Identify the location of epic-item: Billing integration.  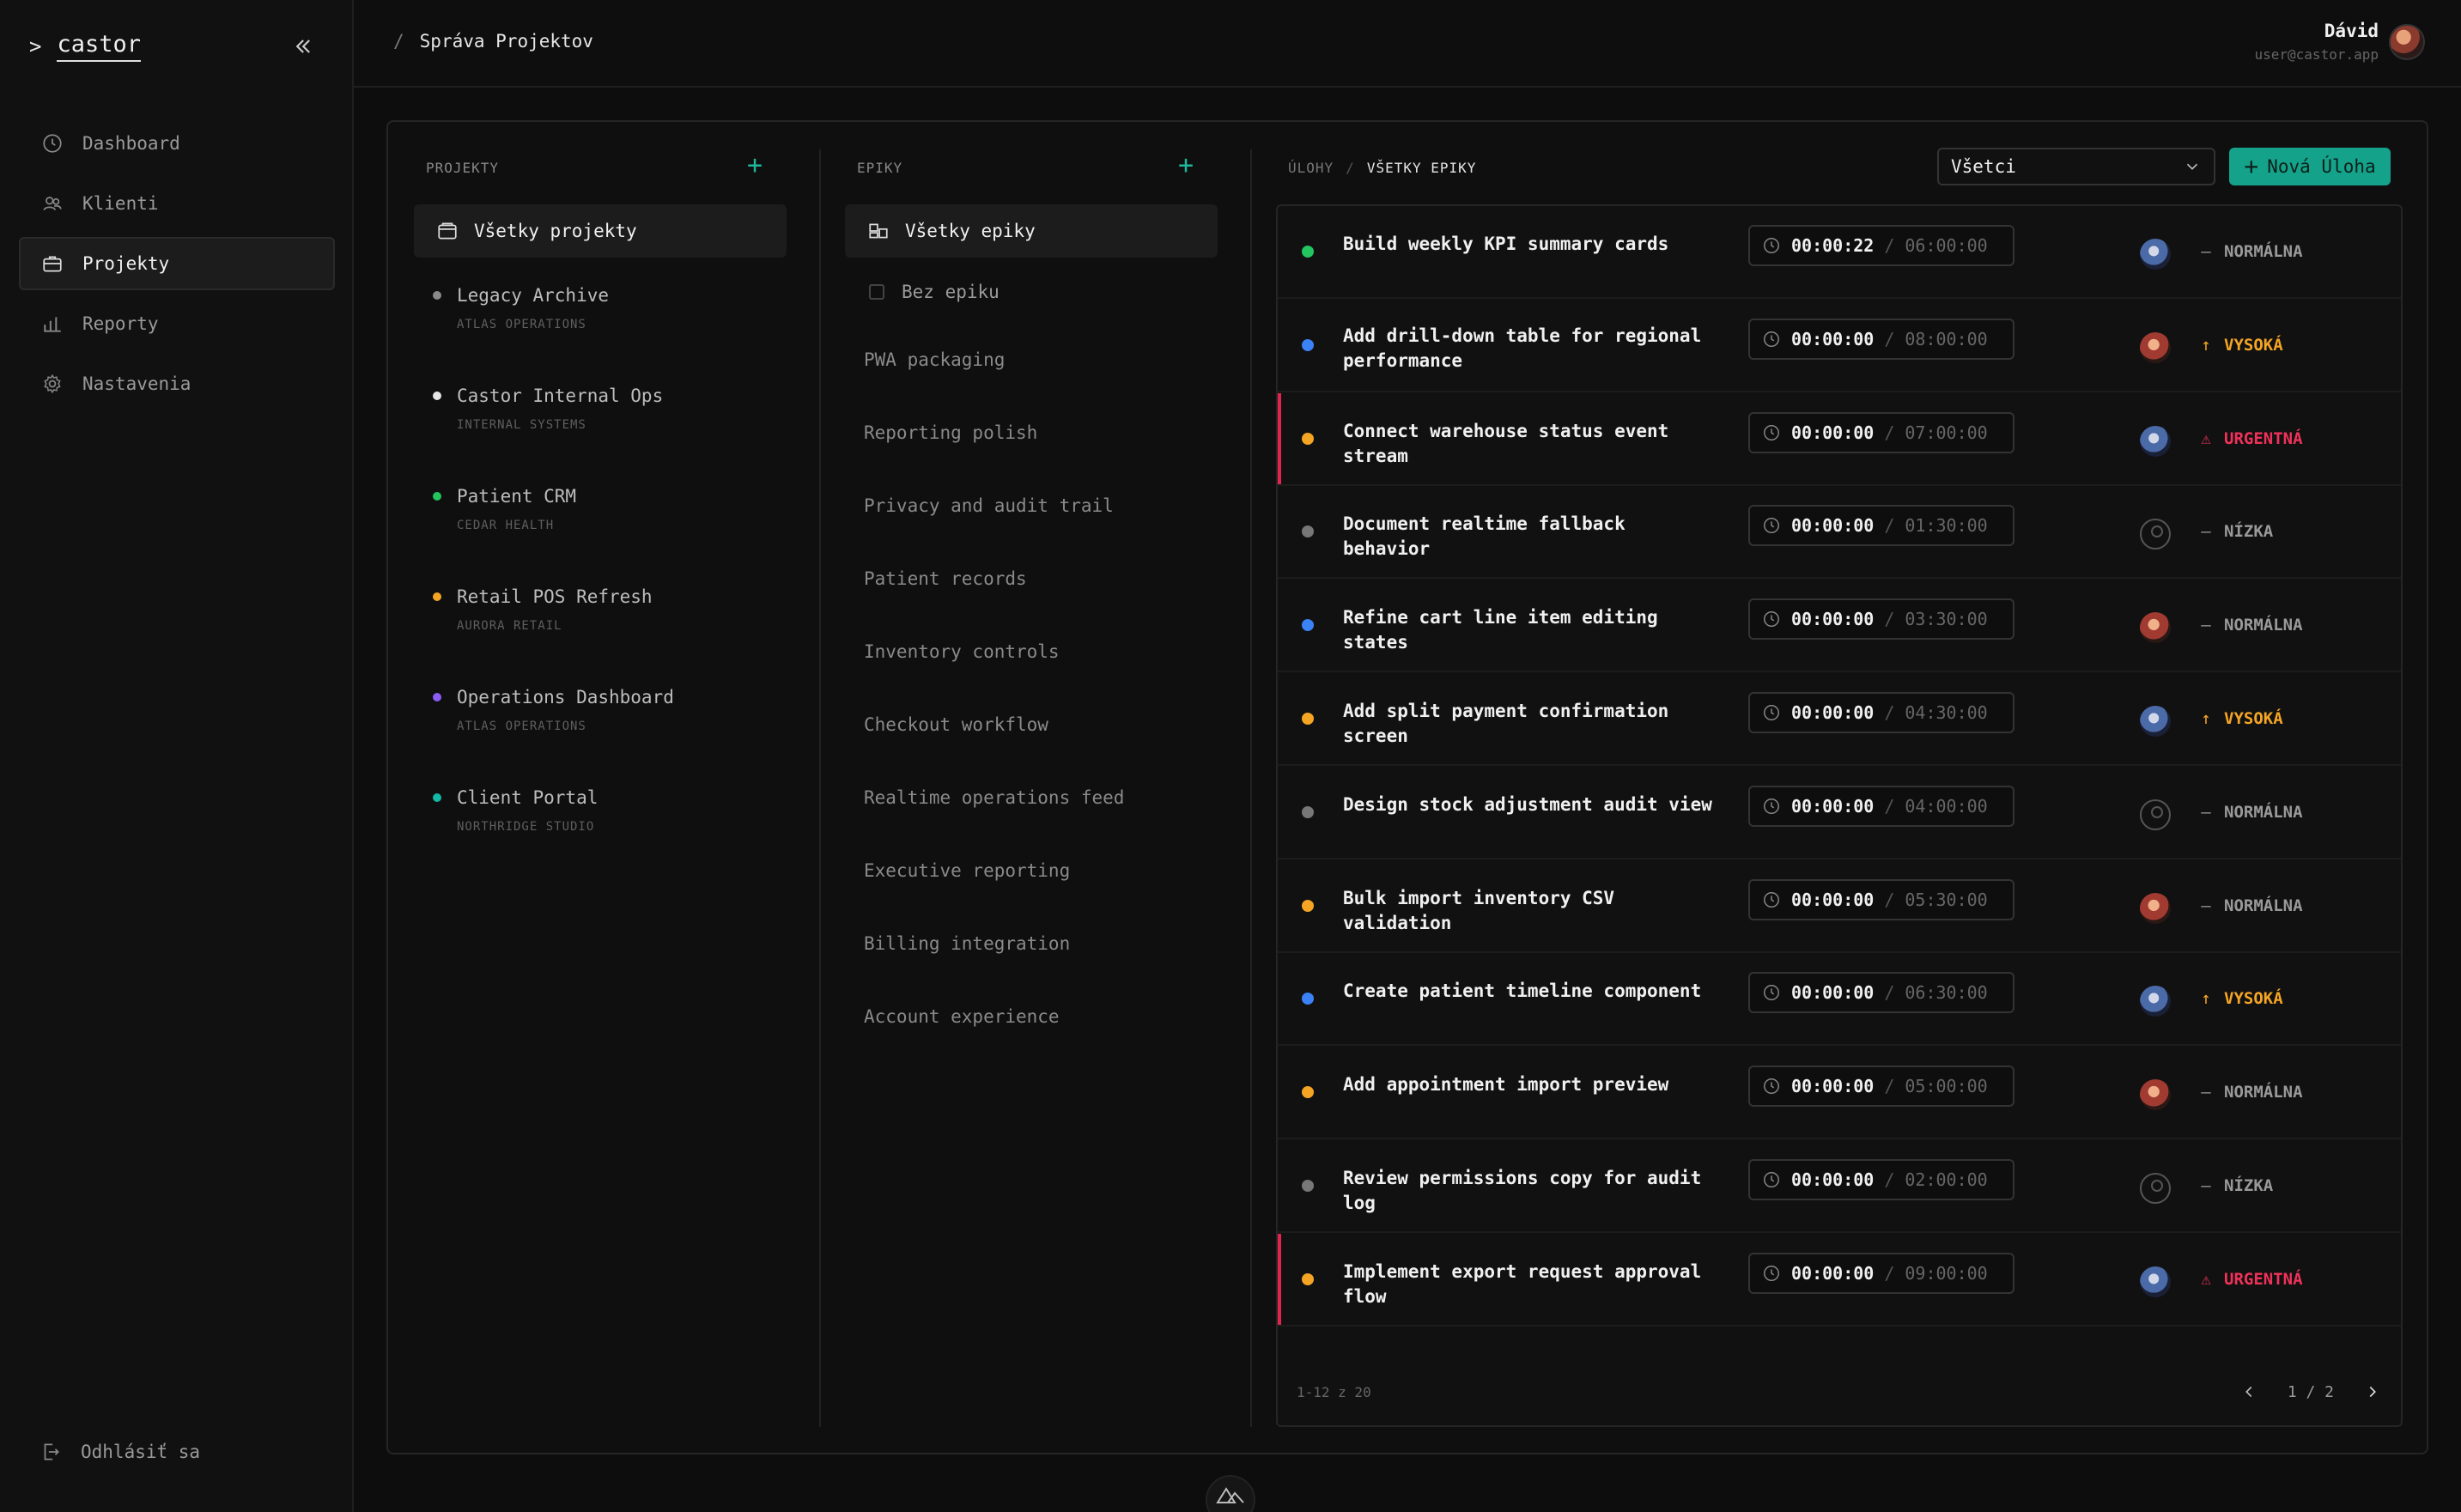
(994, 965).